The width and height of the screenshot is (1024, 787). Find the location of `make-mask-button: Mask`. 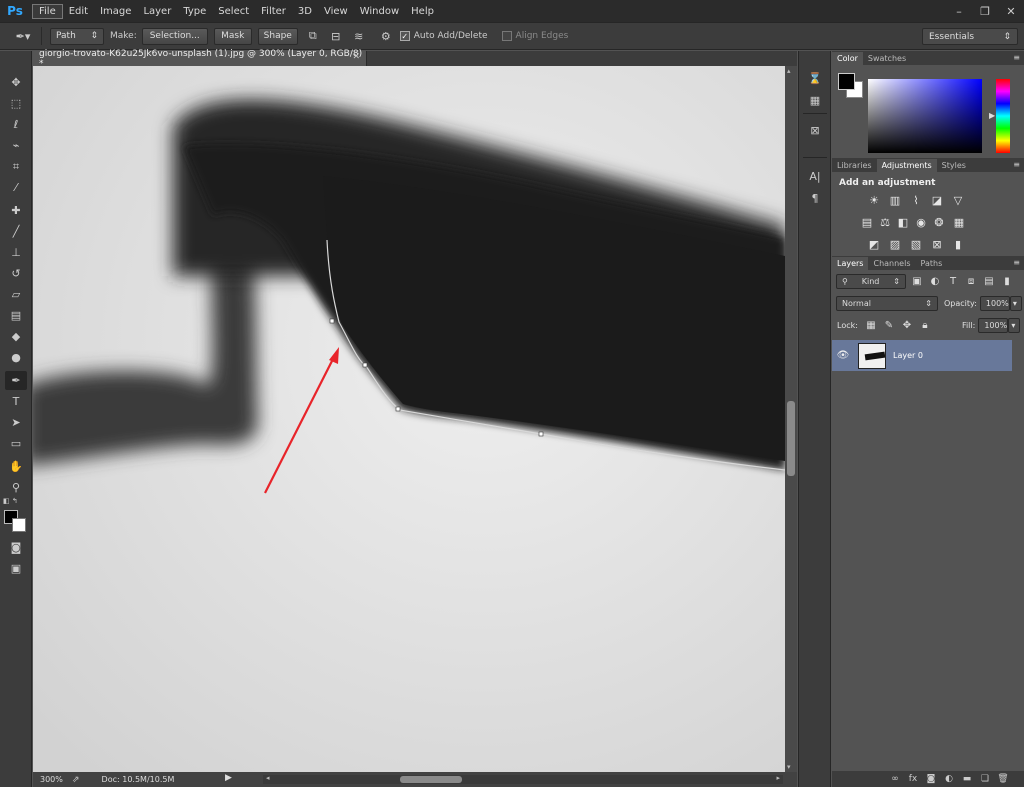

make-mask-button: Mask is located at coordinates (232, 36).